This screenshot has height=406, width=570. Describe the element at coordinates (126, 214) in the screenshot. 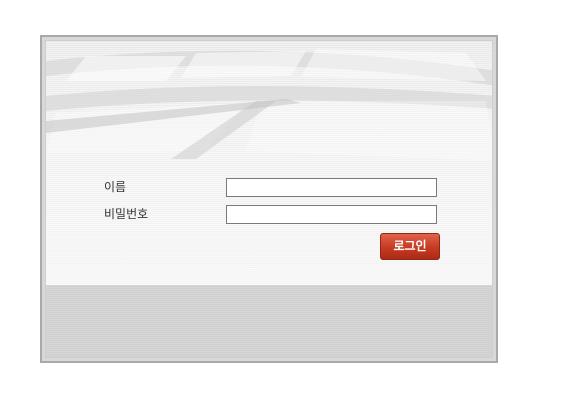

I see `password-label: 비밀번호` at that location.